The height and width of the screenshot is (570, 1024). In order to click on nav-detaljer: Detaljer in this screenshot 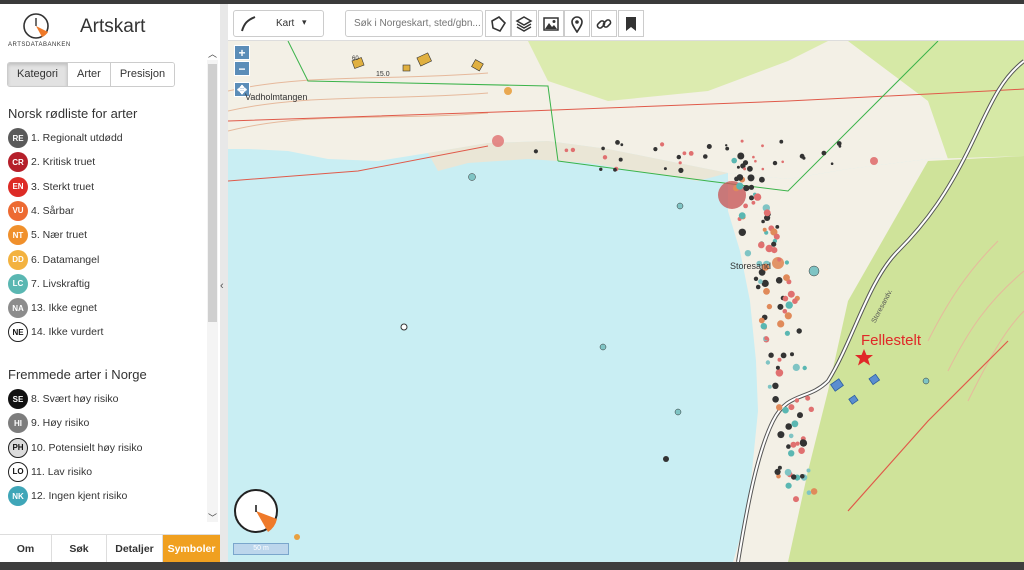, I will do `click(135, 549)`.